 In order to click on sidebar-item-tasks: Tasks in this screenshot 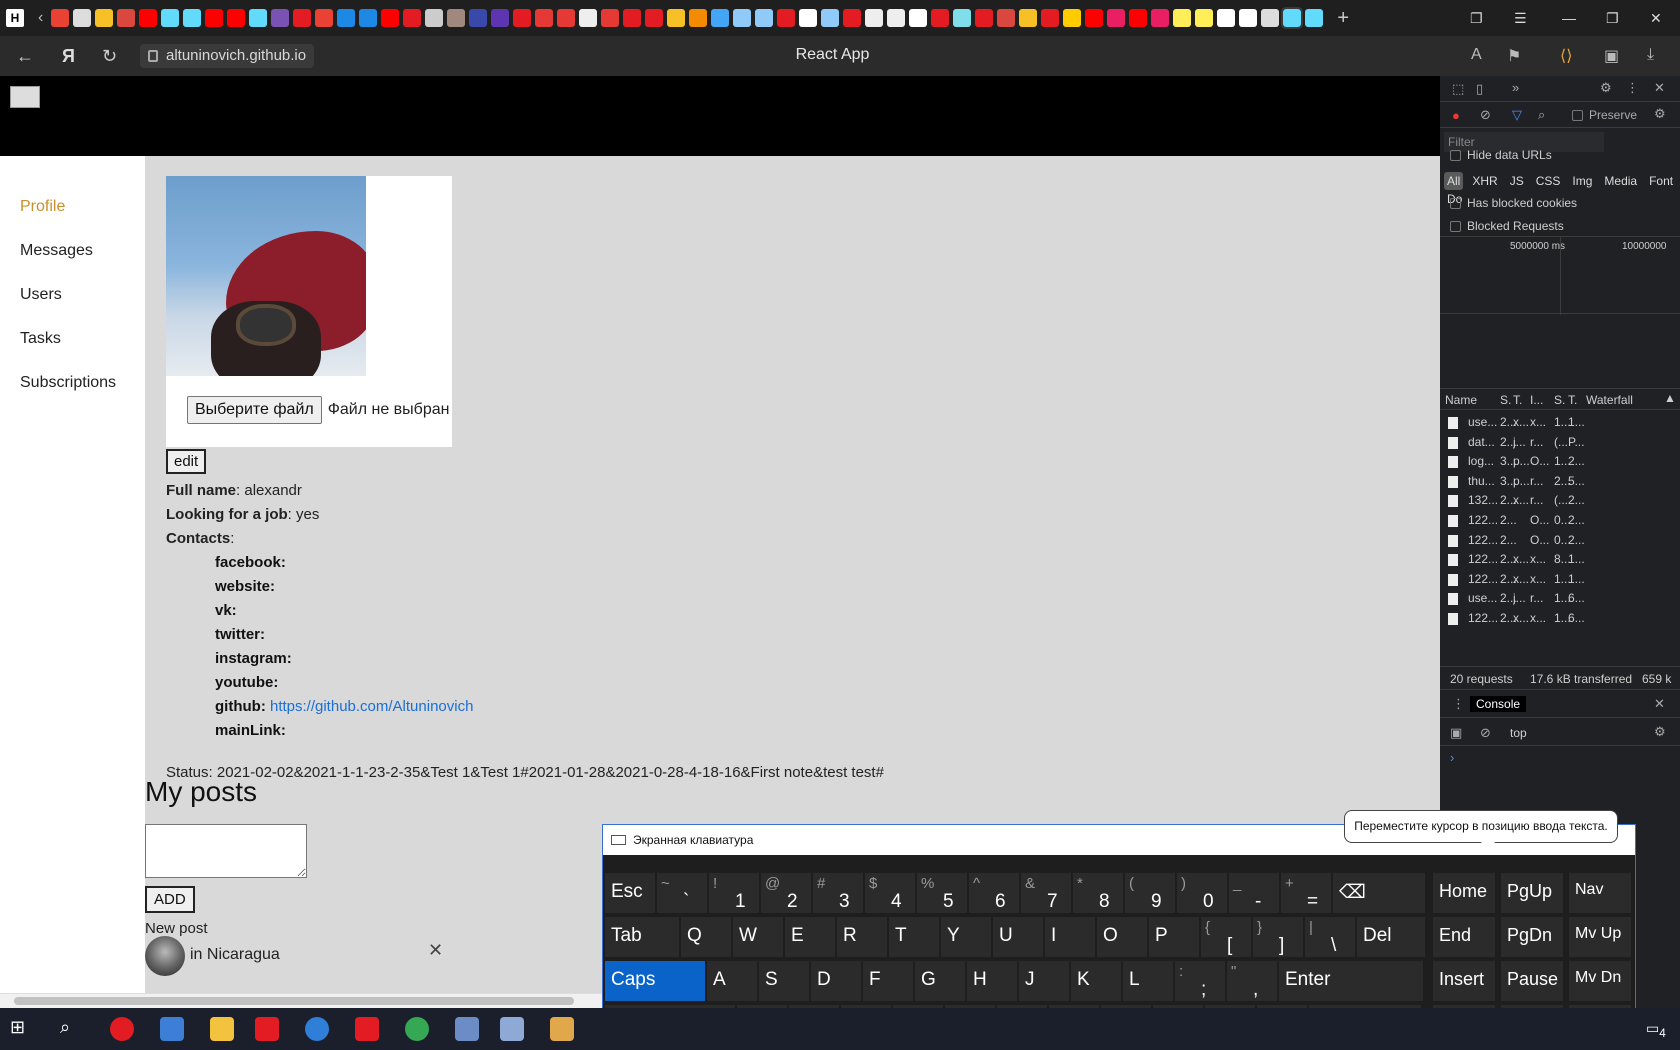, I will do `click(40, 339)`.